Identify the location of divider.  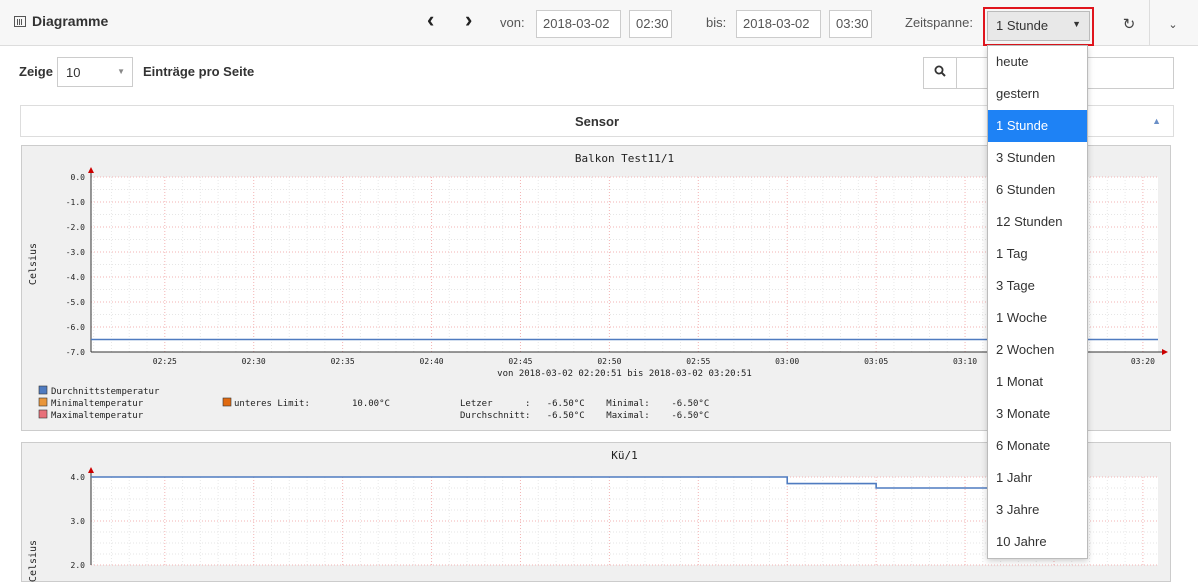
(1149, 23).